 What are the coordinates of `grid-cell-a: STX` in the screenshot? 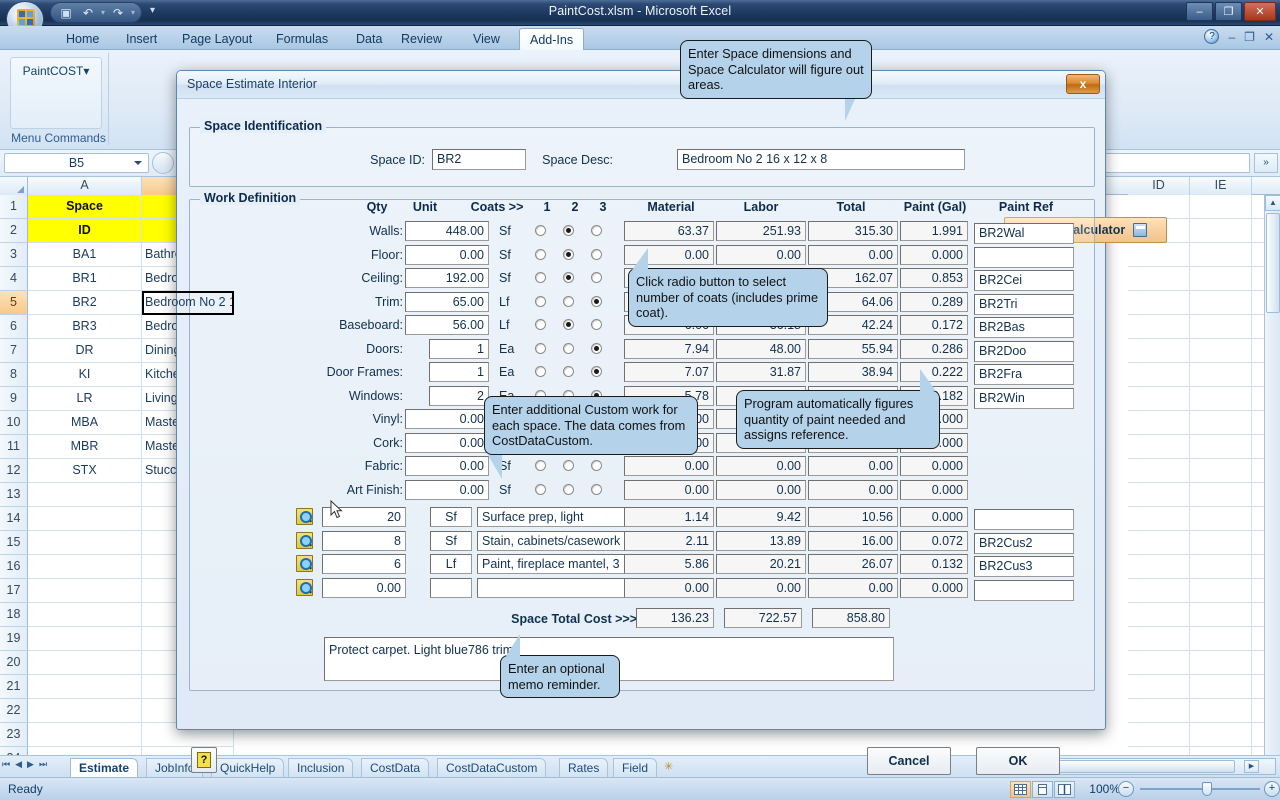 It's located at (85, 471).